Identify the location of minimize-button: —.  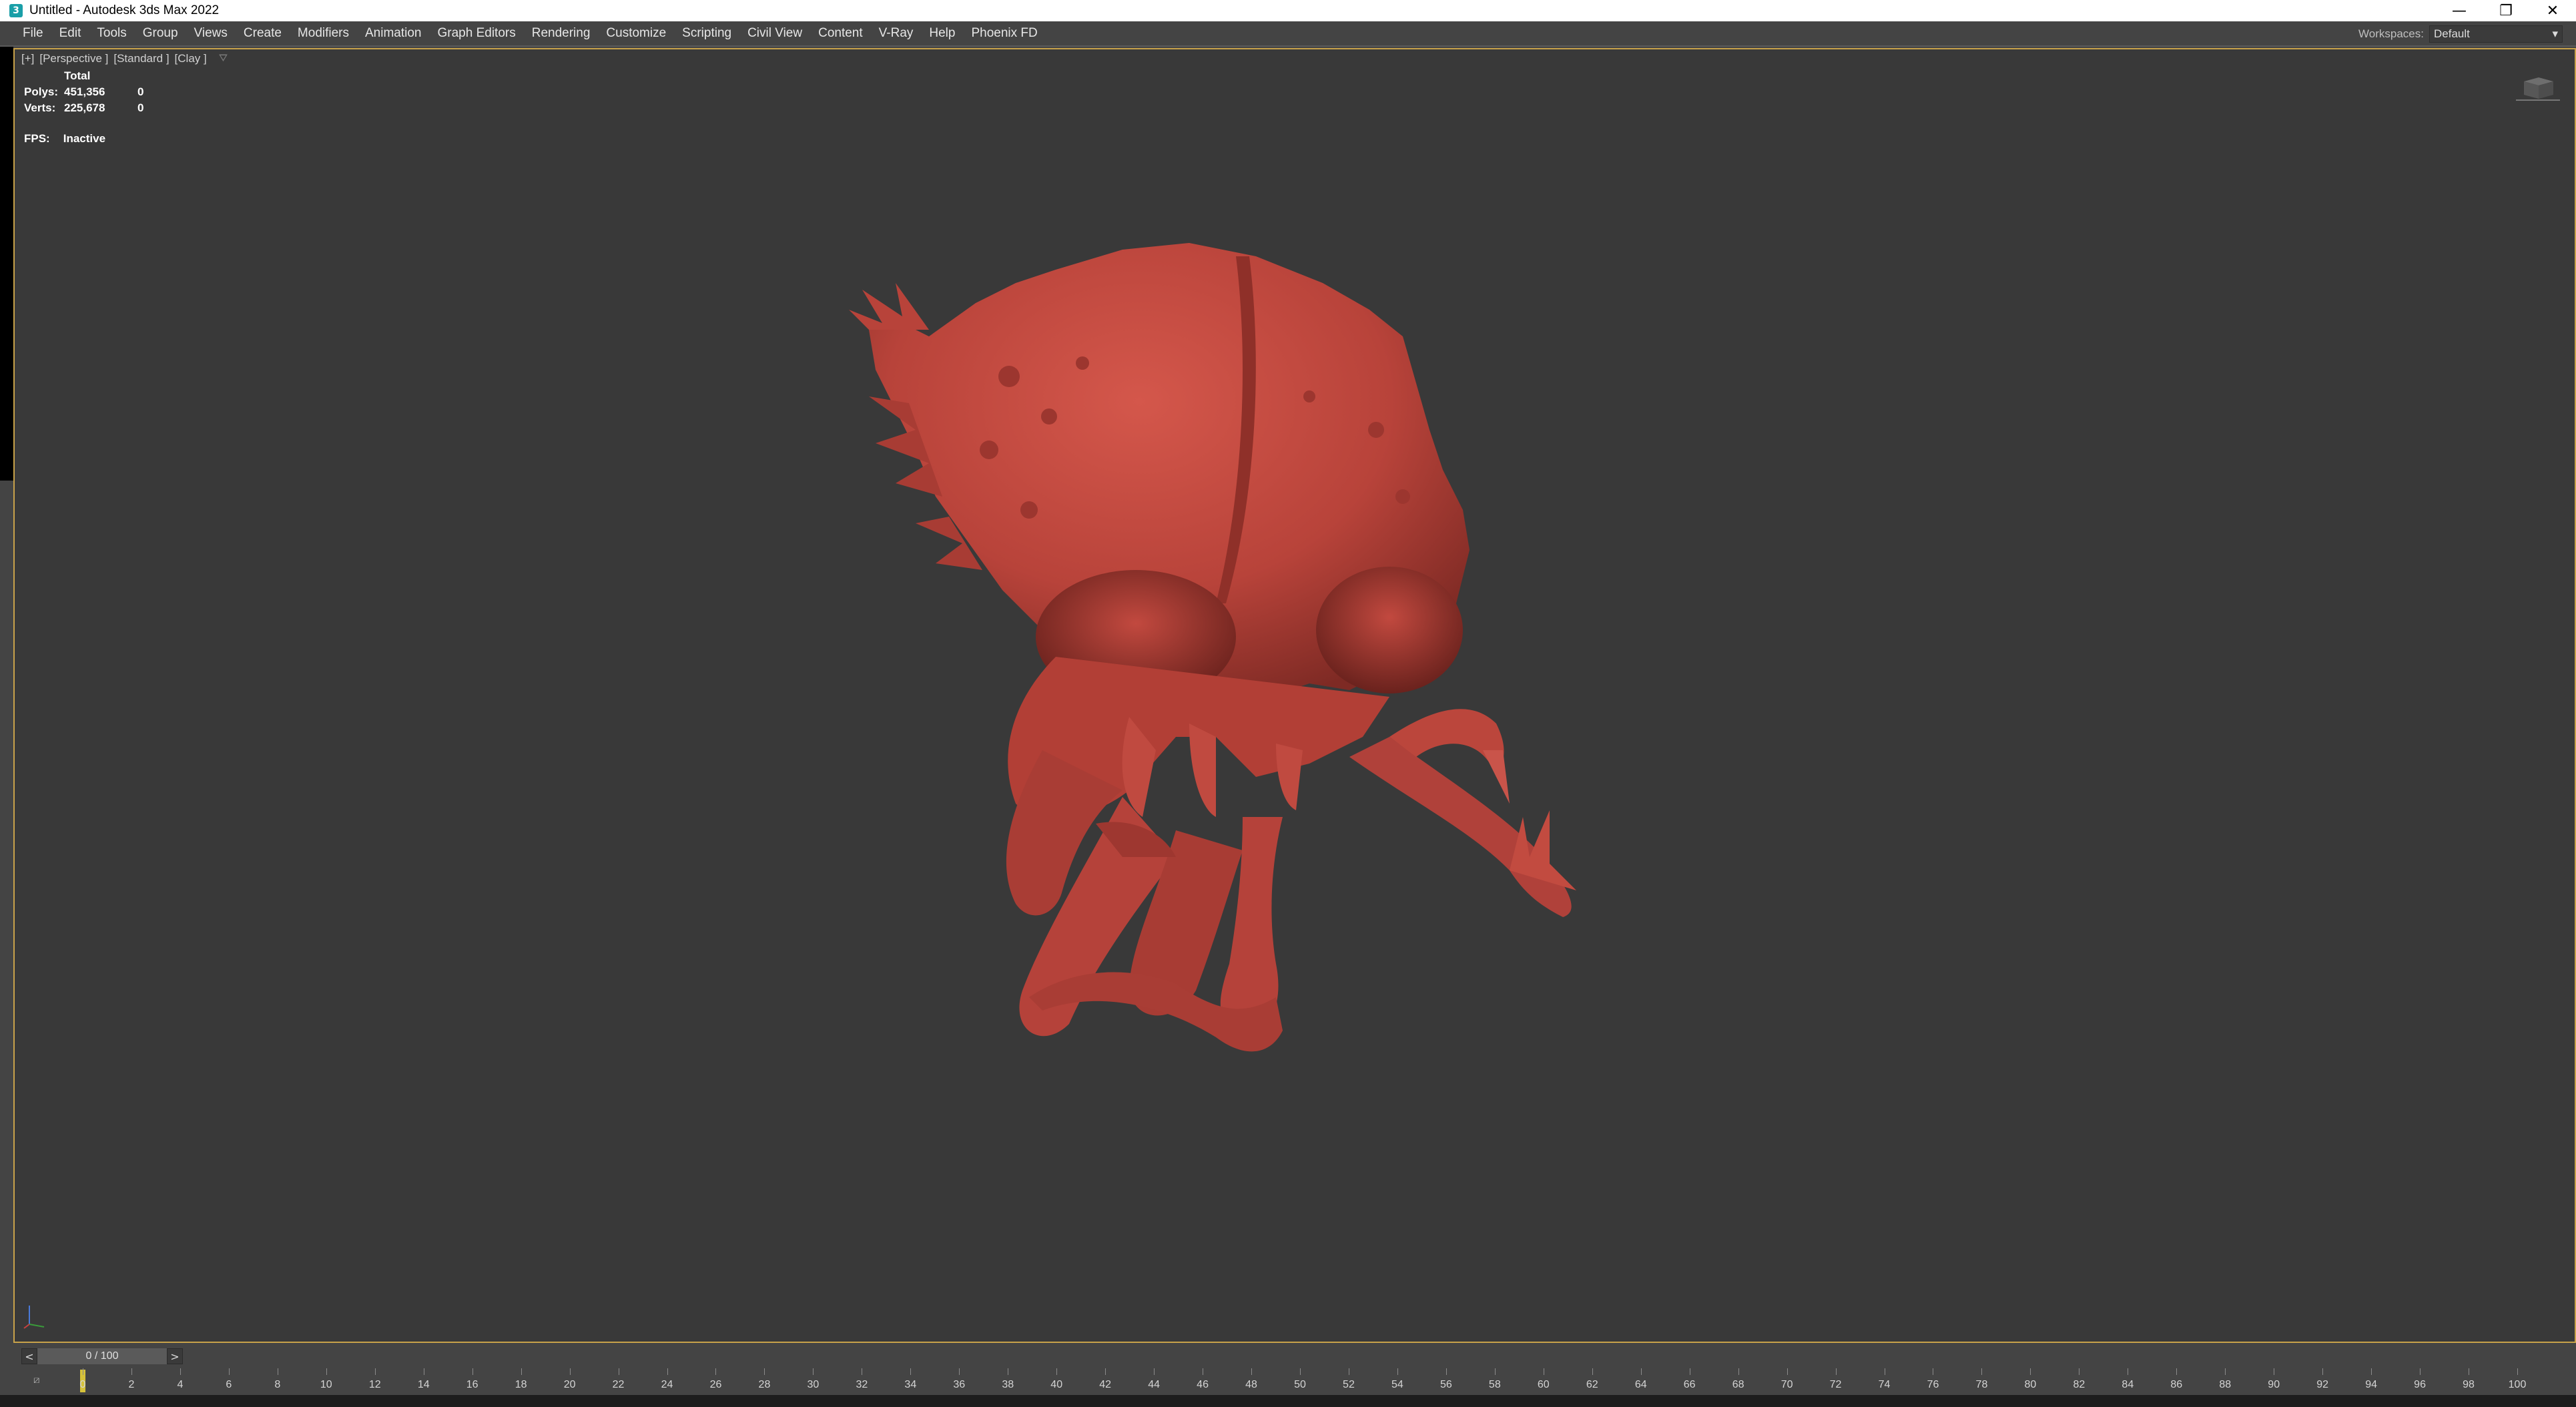
(2459, 10).